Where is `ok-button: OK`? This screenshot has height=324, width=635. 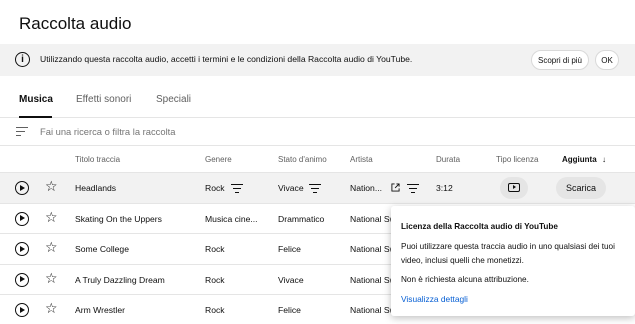 ok-button: OK is located at coordinates (607, 60).